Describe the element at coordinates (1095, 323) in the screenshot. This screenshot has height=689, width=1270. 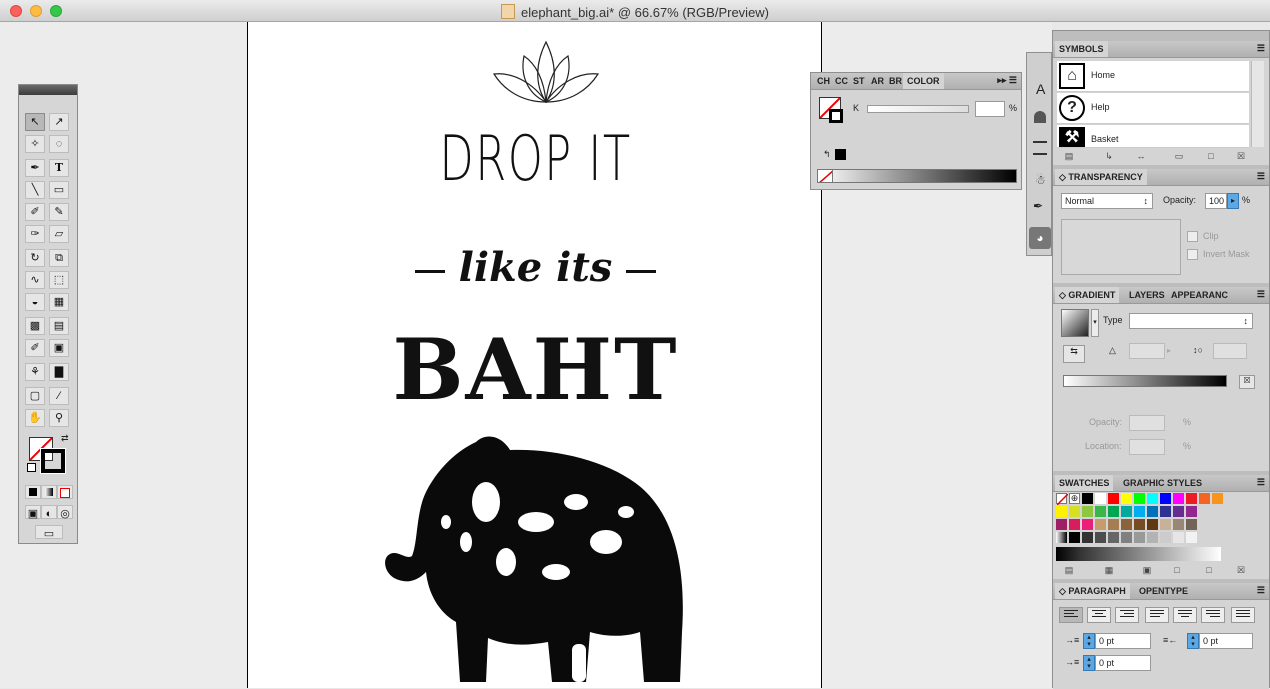
I see `gradient-swatch-dropdown: ▾` at that location.